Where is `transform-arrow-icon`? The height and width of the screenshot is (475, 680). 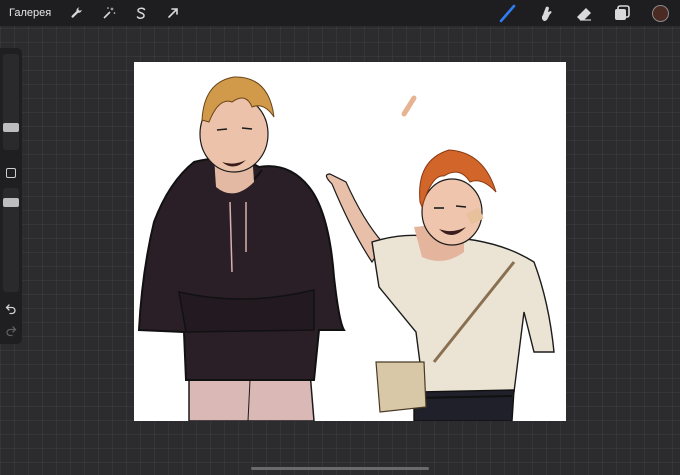
transform-arrow-icon is located at coordinates (173, 13).